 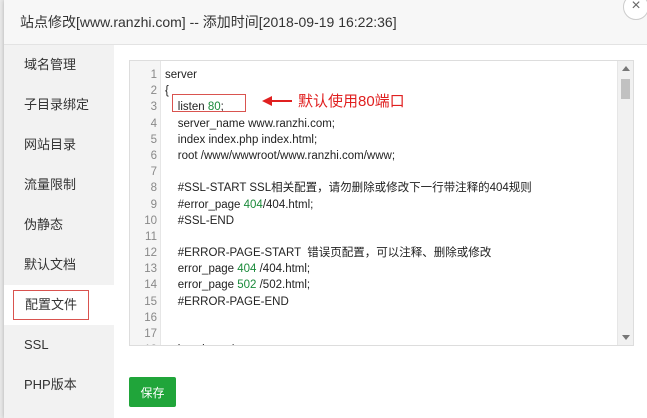 I want to click on code-line: 16, so click(x=372, y=318).